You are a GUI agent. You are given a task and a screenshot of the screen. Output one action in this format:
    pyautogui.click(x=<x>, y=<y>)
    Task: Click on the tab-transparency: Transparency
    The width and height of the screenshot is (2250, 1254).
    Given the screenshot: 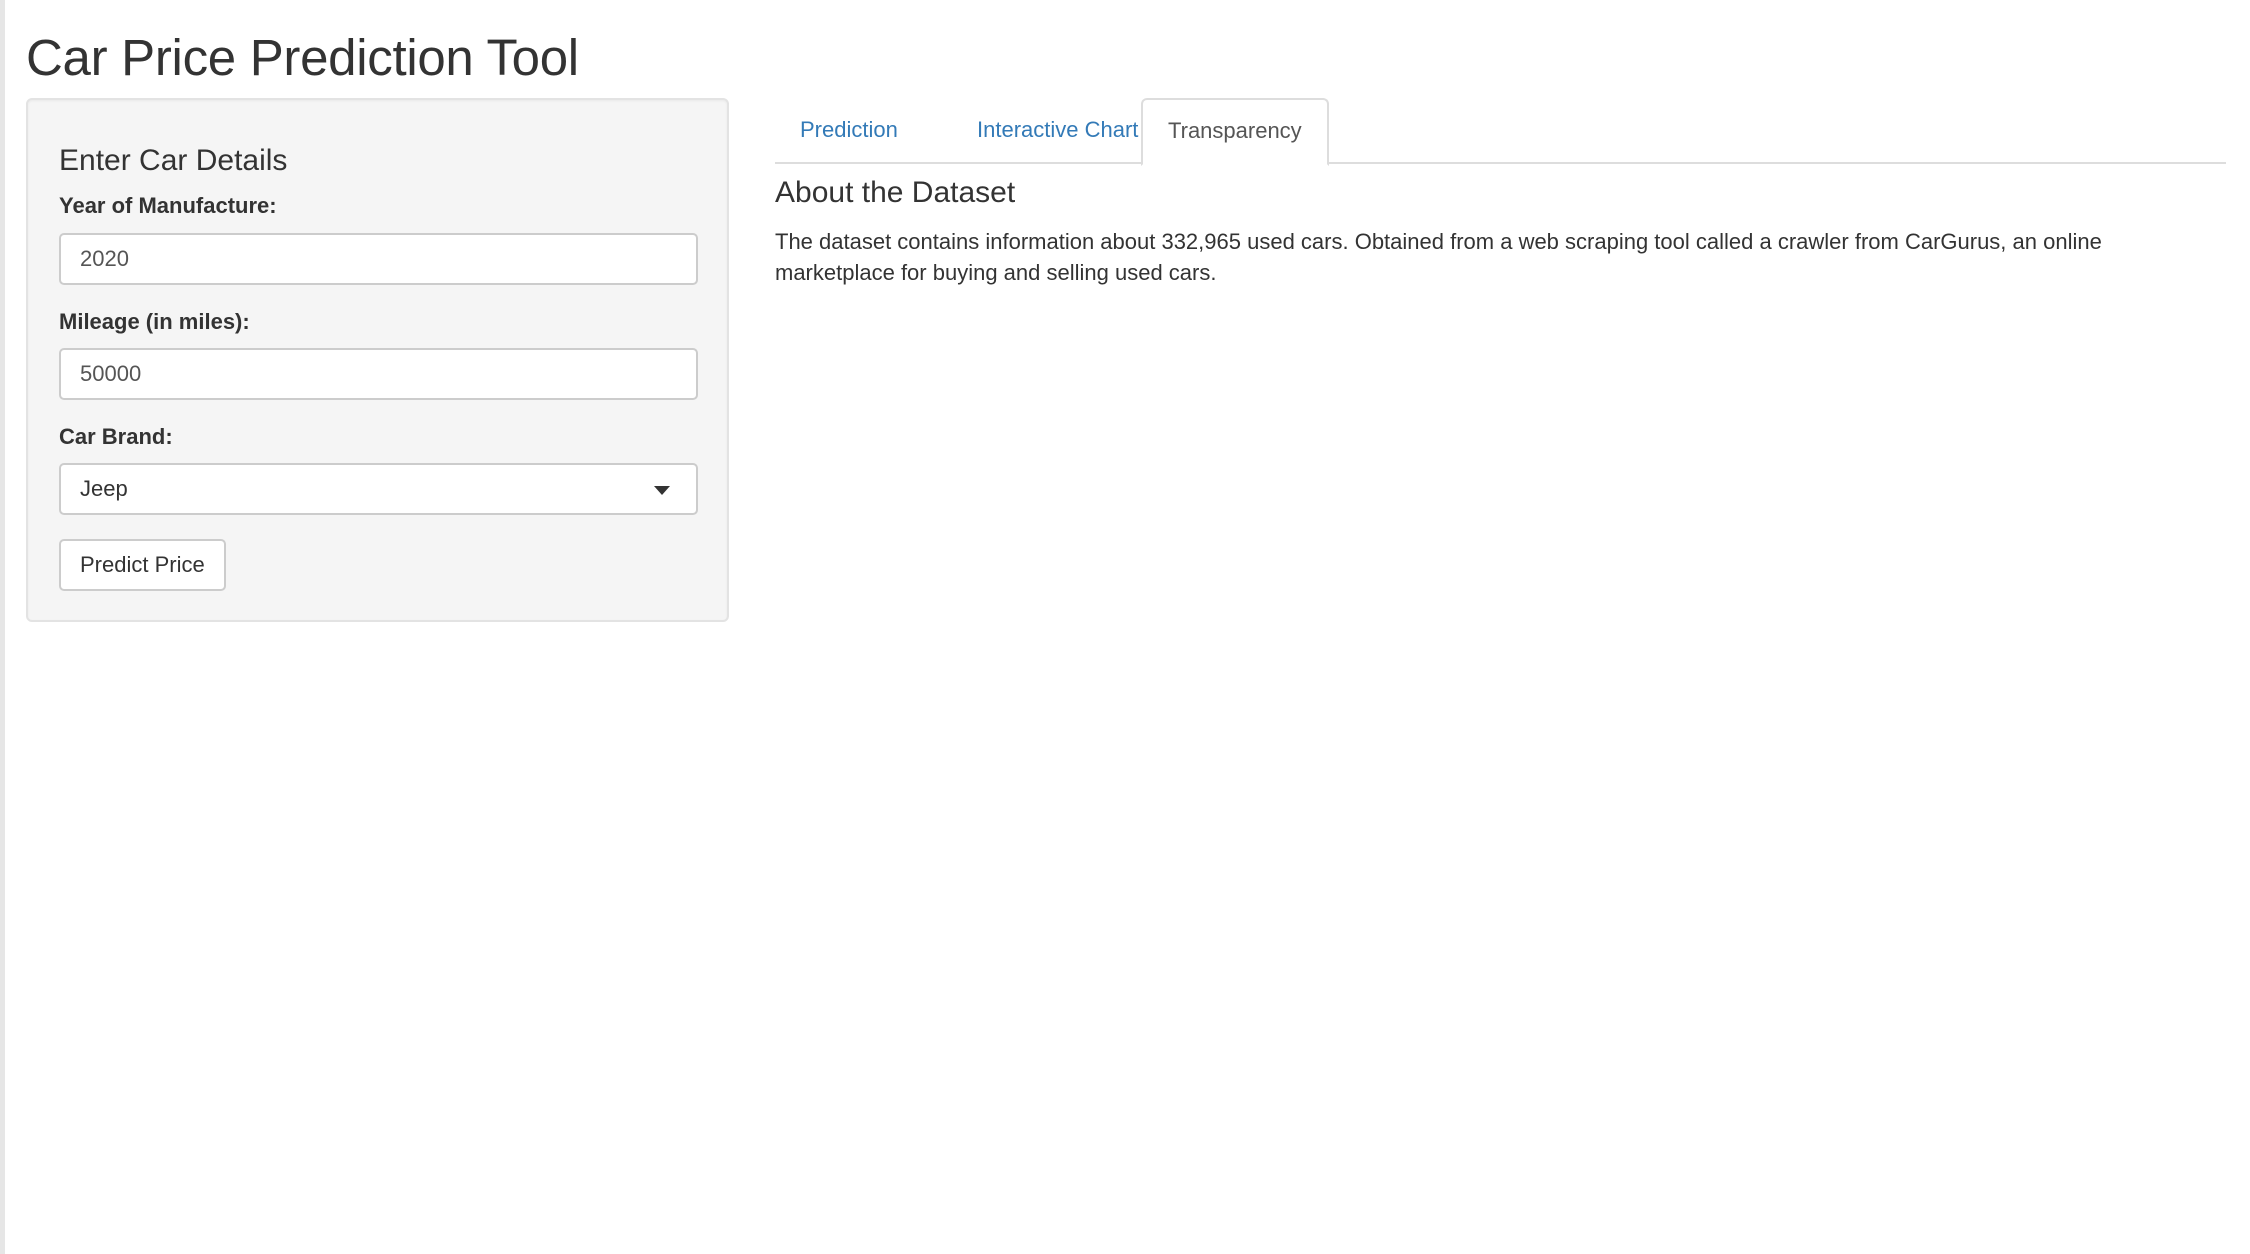 What is the action you would take?
    pyautogui.click(x=1235, y=132)
    